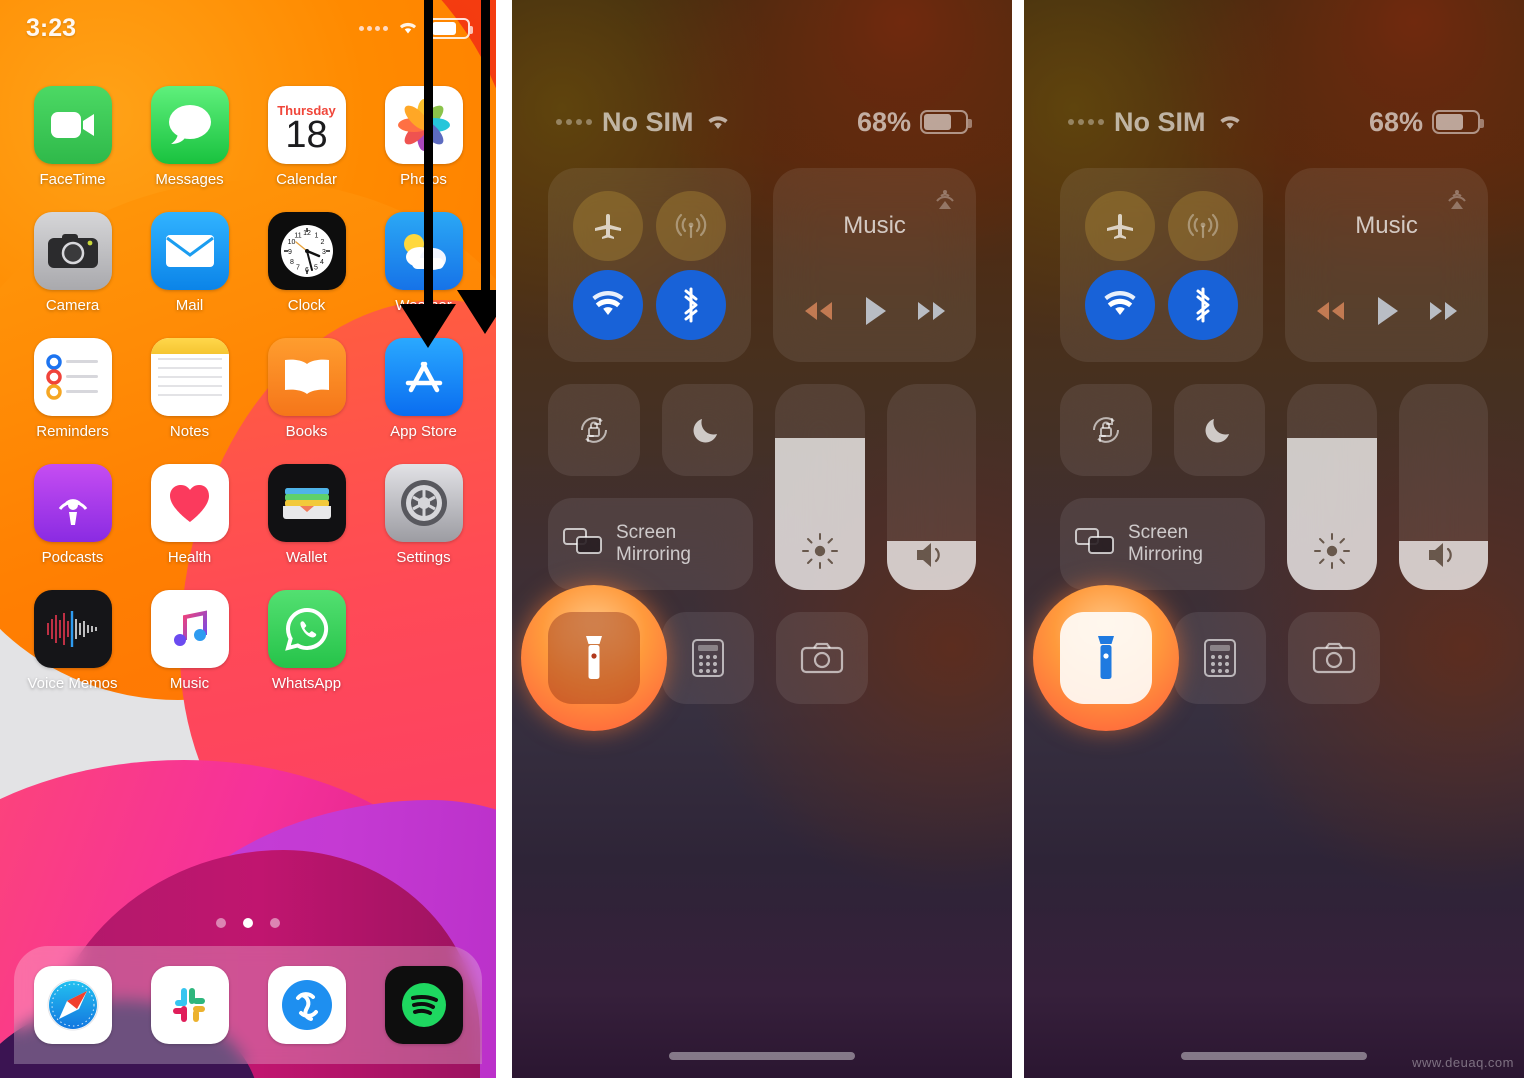 Image resolution: width=1524 pixels, height=1078 pixels. I want to click on watermark: www.deuaq.com, so click(1463, 1062).